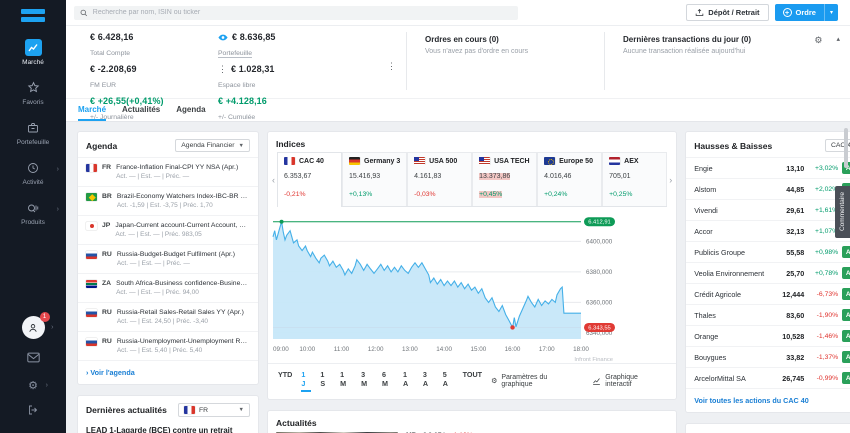  I want to click on settings-gear-icon: ⚙ ›, so click(38, 385).